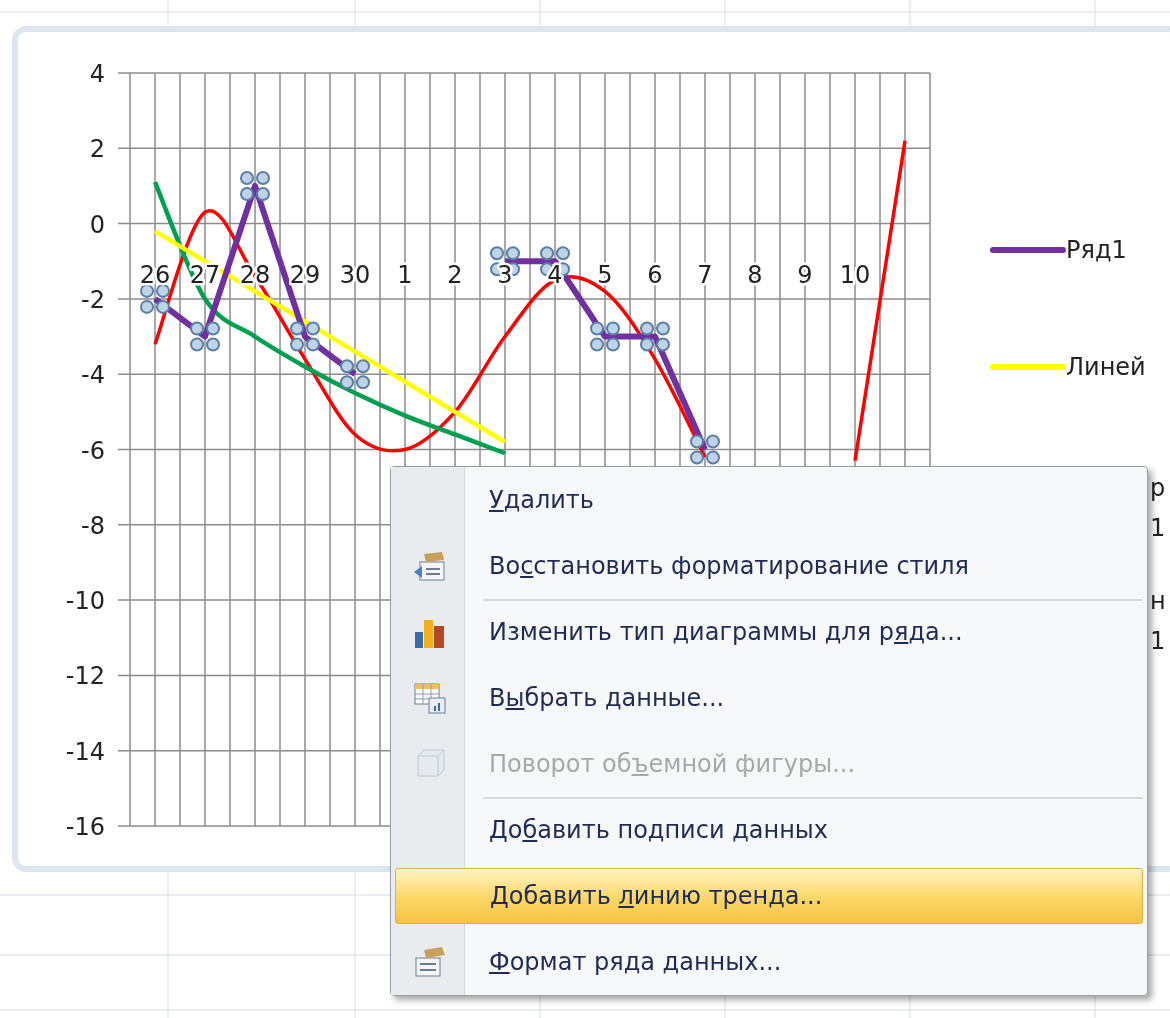 The width and height of the screenshot is (1170, 1018). What do you see at coordinates (655, 275) in the screenshot?
I see `category-label: 6` at bounding box center [655, 275].